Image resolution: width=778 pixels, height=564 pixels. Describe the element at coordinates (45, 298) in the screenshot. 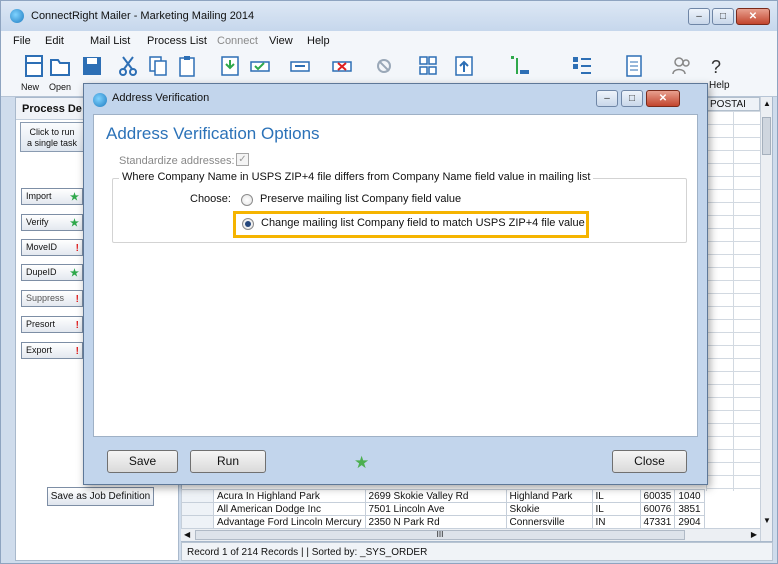

I see `task-label: Suppress` at that location.